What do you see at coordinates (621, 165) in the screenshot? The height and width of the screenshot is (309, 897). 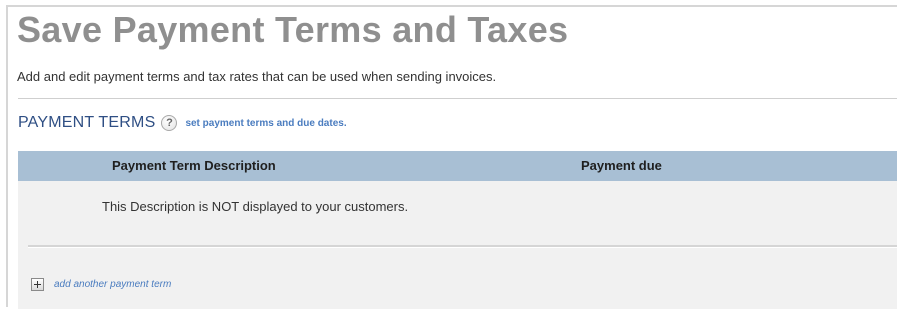 I see `column-header-payment-due: Payment due` at bounding box center [621, 165].